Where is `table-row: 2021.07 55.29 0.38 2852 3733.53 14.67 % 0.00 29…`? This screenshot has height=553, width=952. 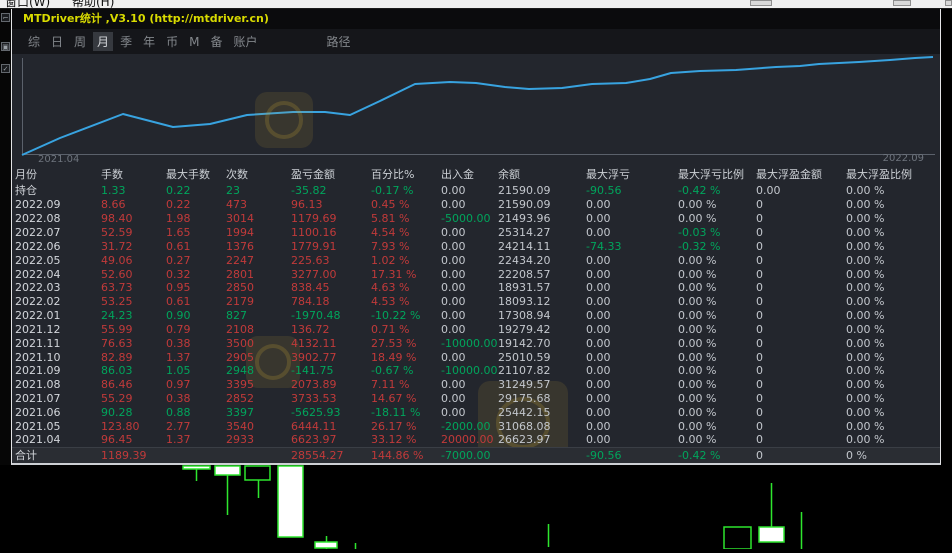 table-row: 2021.07 55.29 0.38 2852 3733.53 14.67 % 0.00 29… is located at coordinates (477, 399).